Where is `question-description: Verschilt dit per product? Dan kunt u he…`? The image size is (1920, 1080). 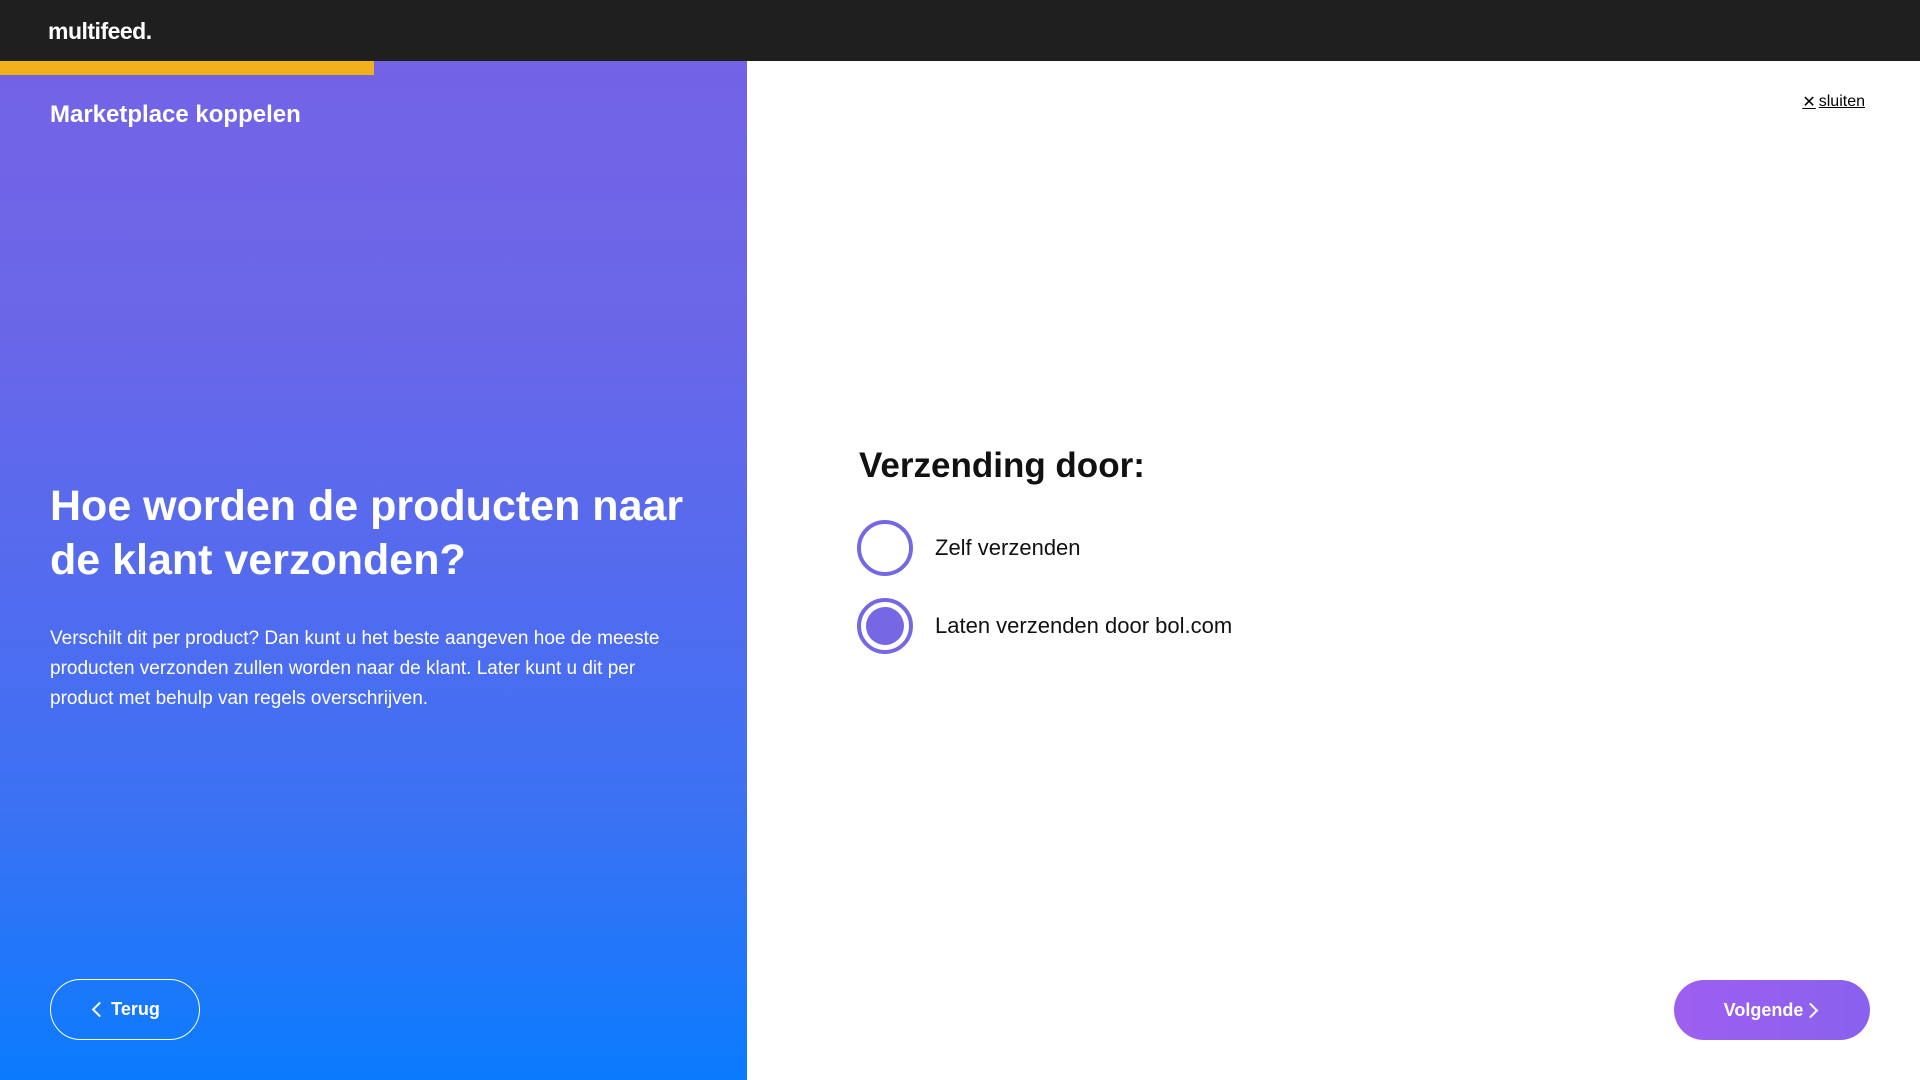 question-description: Verschilt dit per product? Dan kunt u he… is located at coordinates (355, 668).